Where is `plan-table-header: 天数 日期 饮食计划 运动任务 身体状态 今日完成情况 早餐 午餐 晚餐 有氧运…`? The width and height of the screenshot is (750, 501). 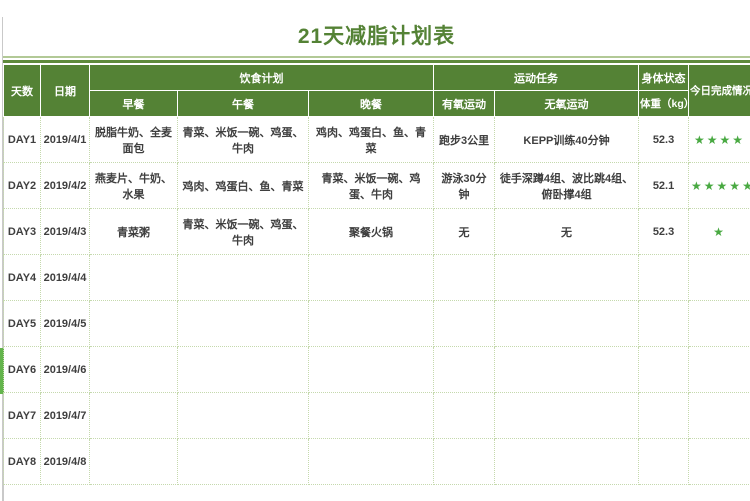 plan-table-header: 天数 日期 饮食计划 运动任务 身体状态 今日完成情况 早餐 午餐 晚餐 有氧运… is located at coordinates (376, 90).